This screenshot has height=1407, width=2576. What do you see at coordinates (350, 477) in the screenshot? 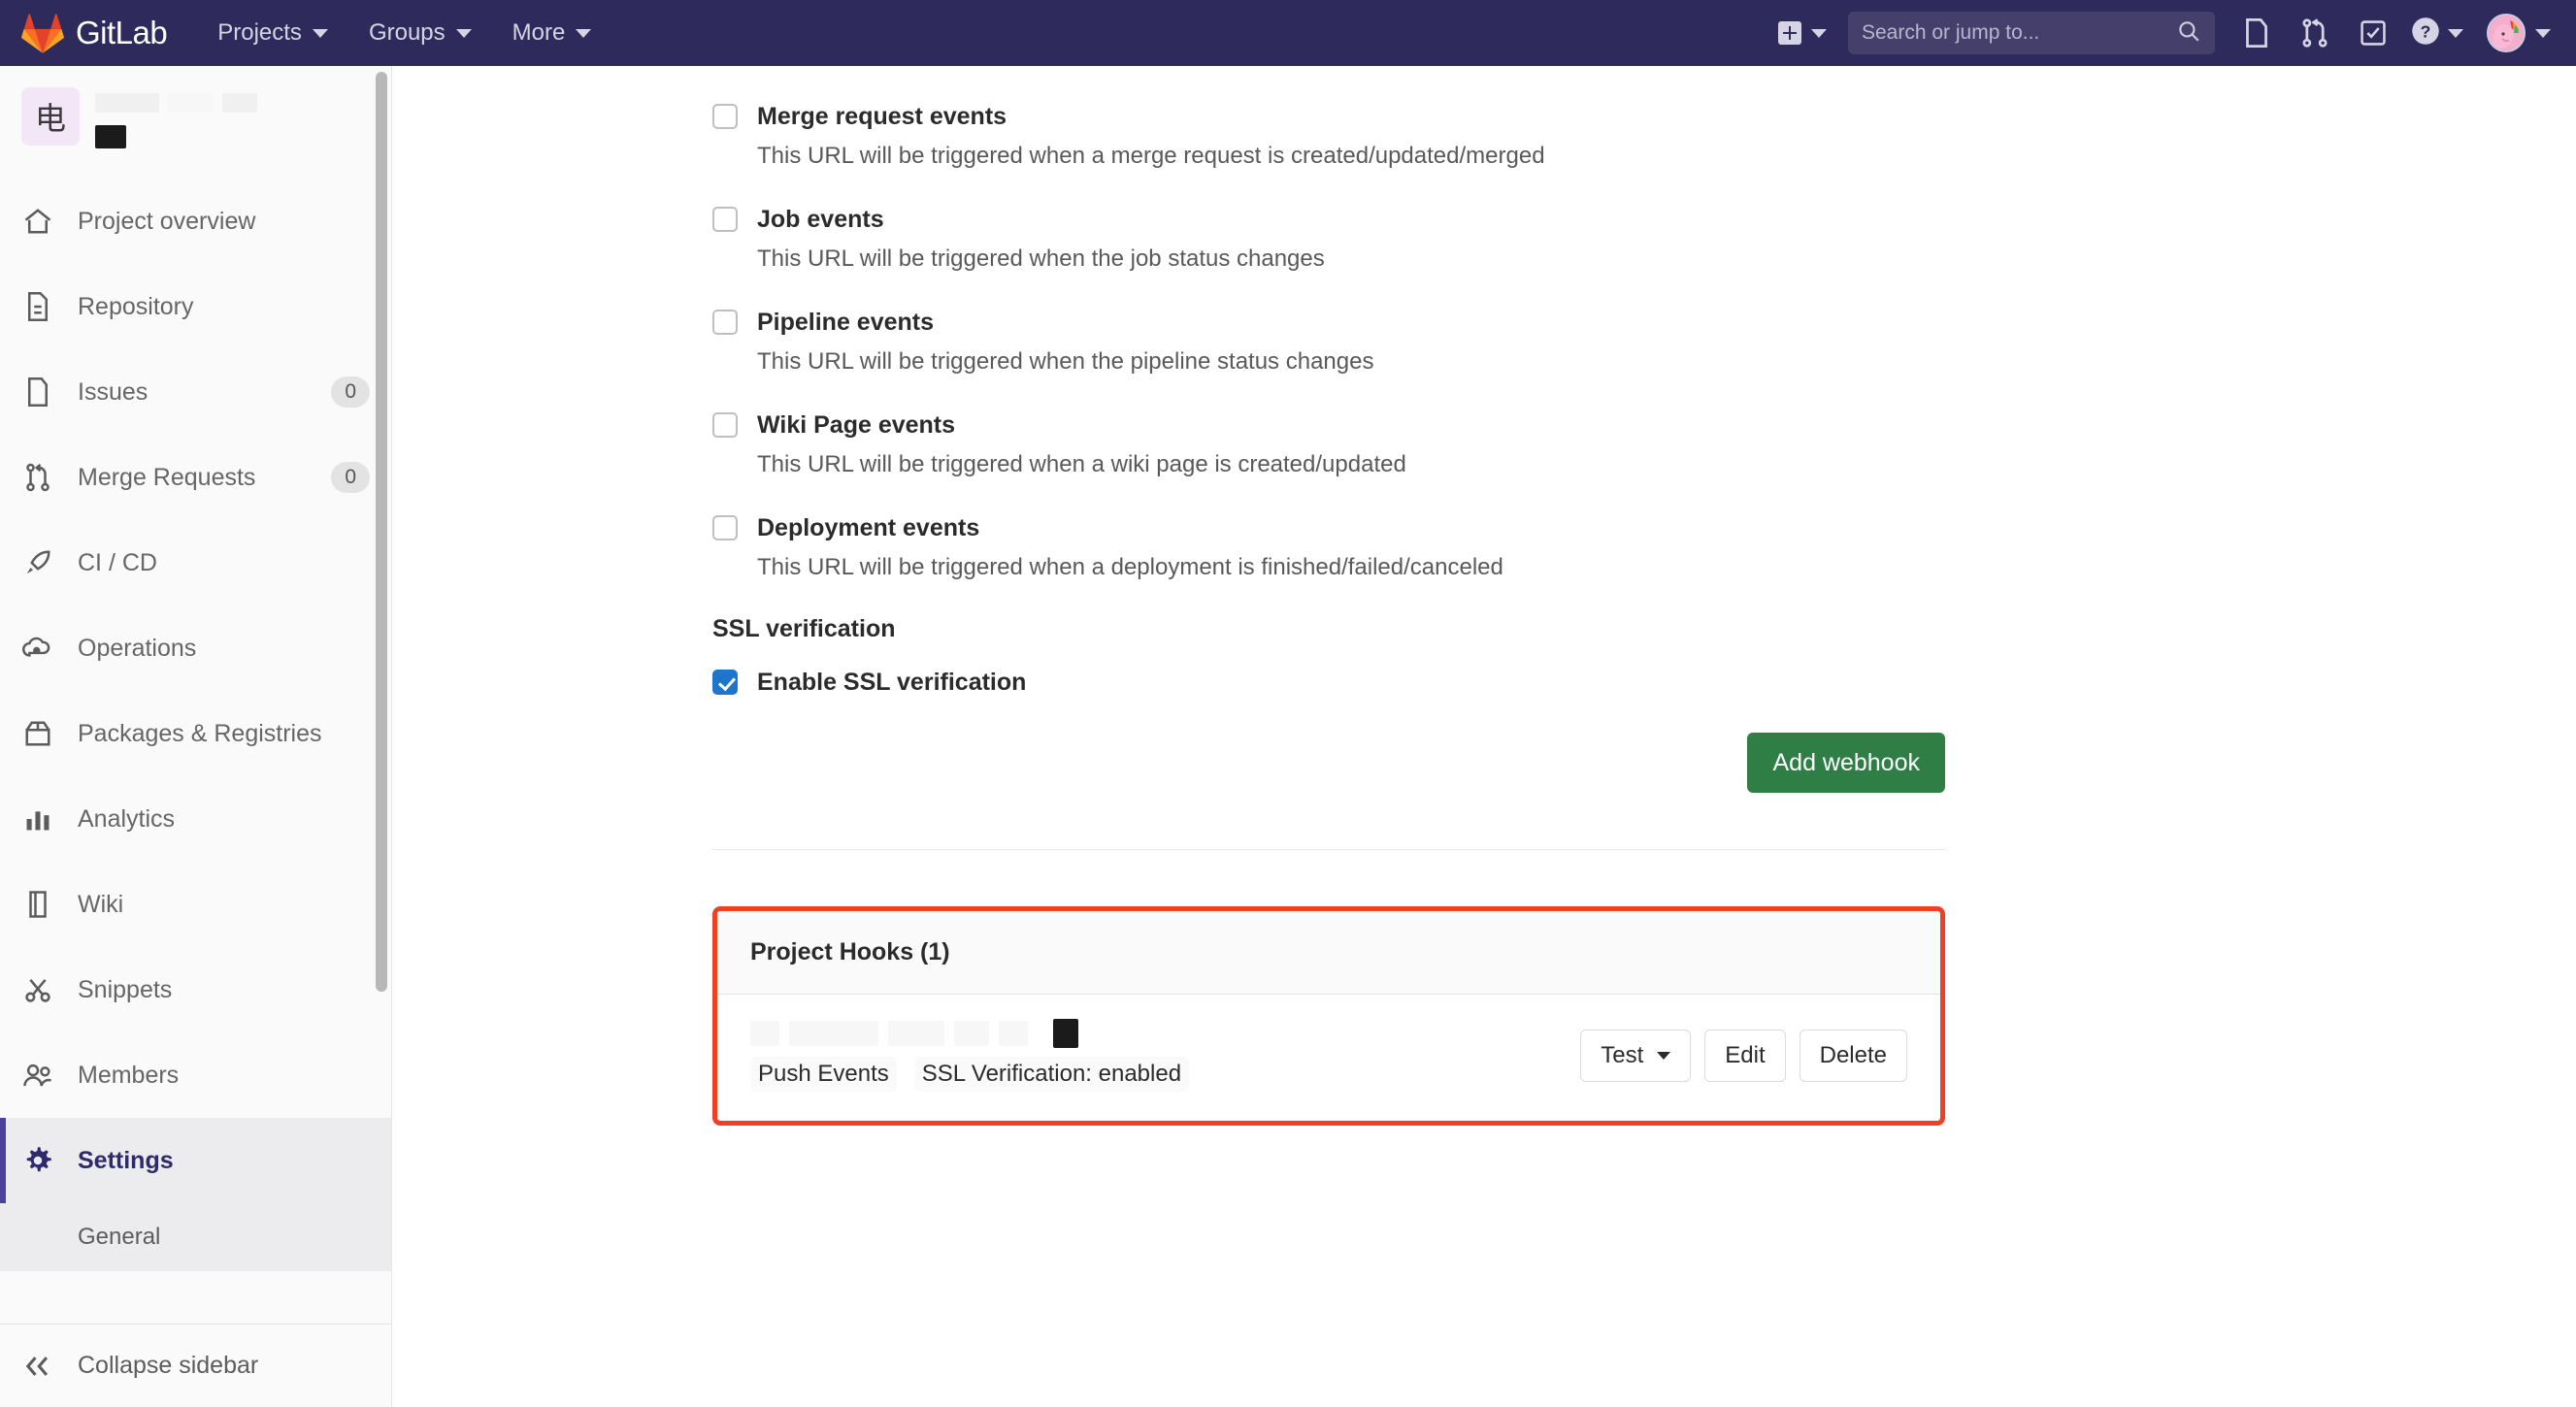
I see `sidebar-badge-merge-requests: 0` at bounding box center [350, 477].